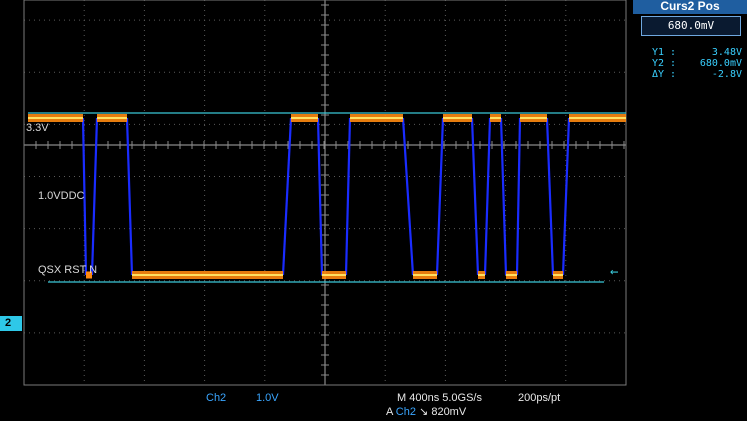  I want to click on channel-label: Ch2, so click(216, 398).